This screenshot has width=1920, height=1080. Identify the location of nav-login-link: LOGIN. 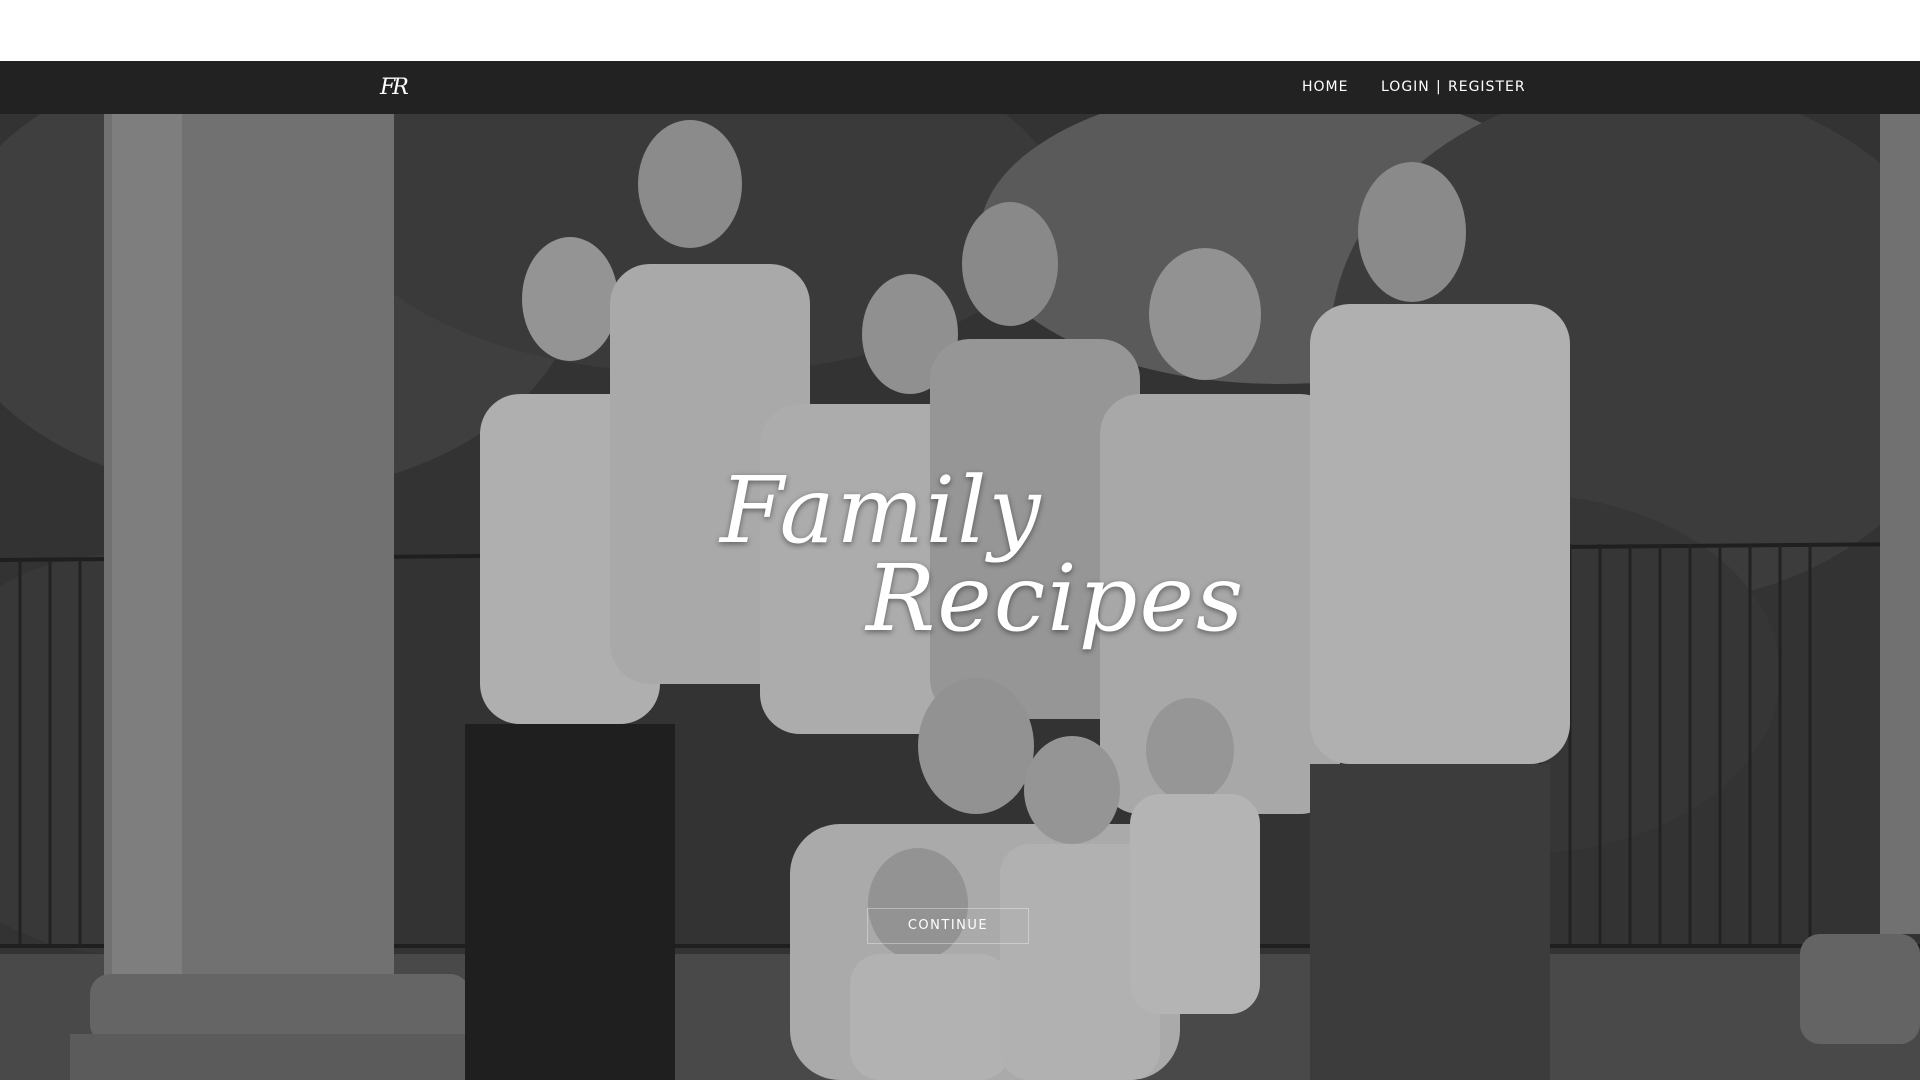
(1405, 87).